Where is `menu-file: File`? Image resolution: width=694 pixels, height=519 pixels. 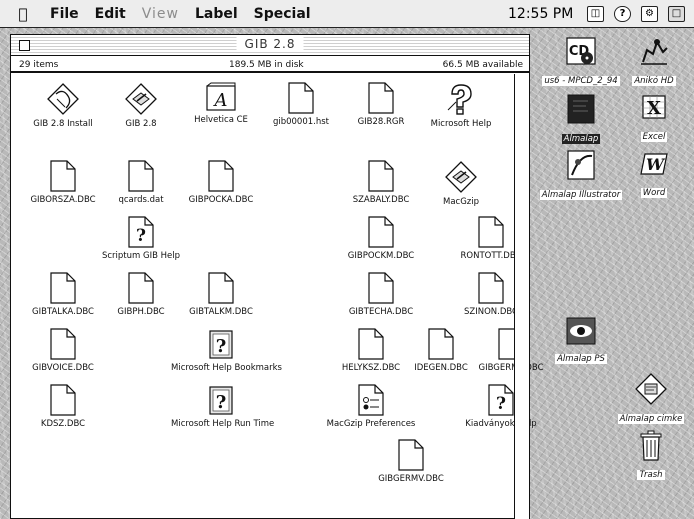
menu-file: File is located at coordinates (64, 14).